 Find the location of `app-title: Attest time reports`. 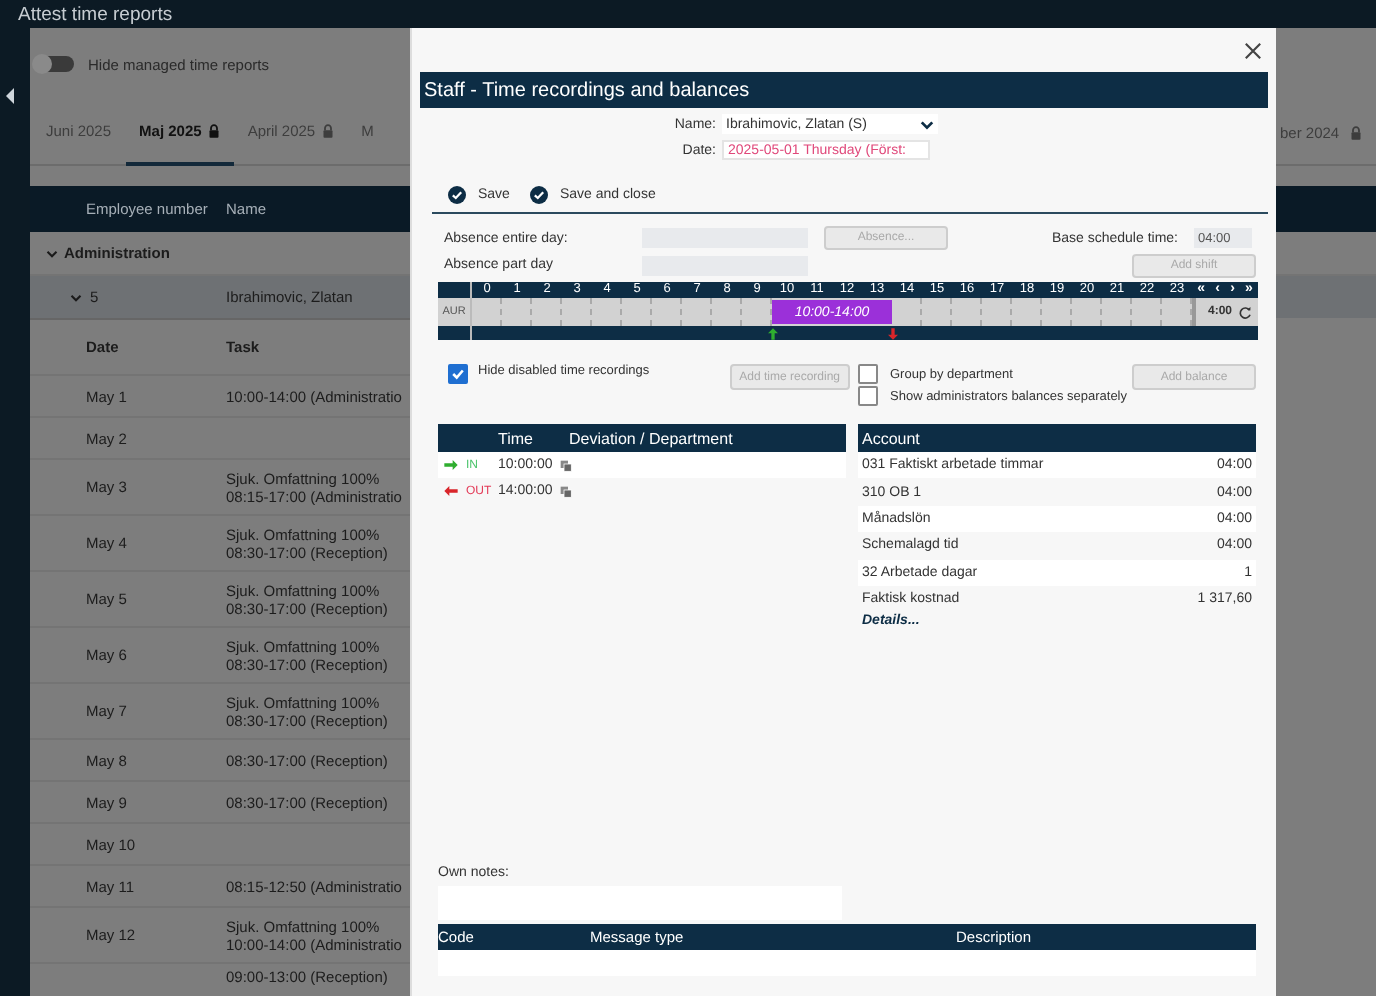

app-title: Attest time reports is located at coordinates (95, 14).